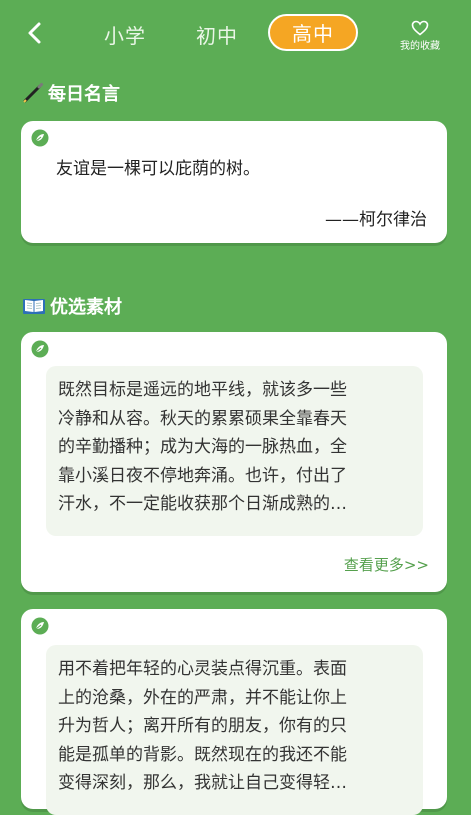 The height and width of the screenshot is (815, 471). What do you see at coordinates (420, 46) in the screenshot?
I see `favorites-label: 我的收藏` at bounding box center [420, 46].